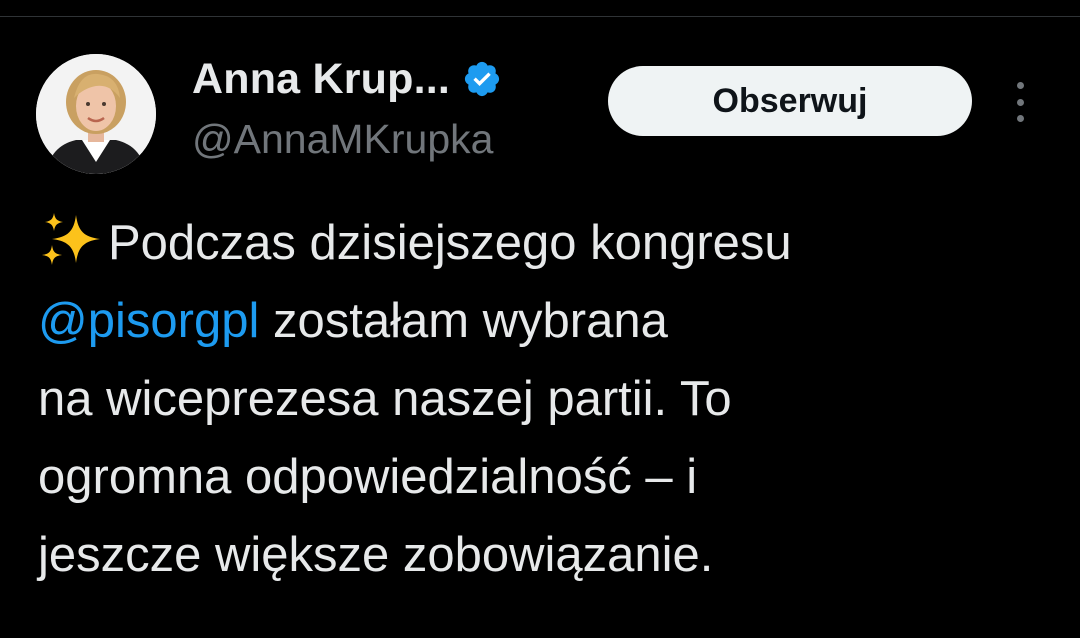  I want to click on sparkles-emoji-icon, so click(71, 239).